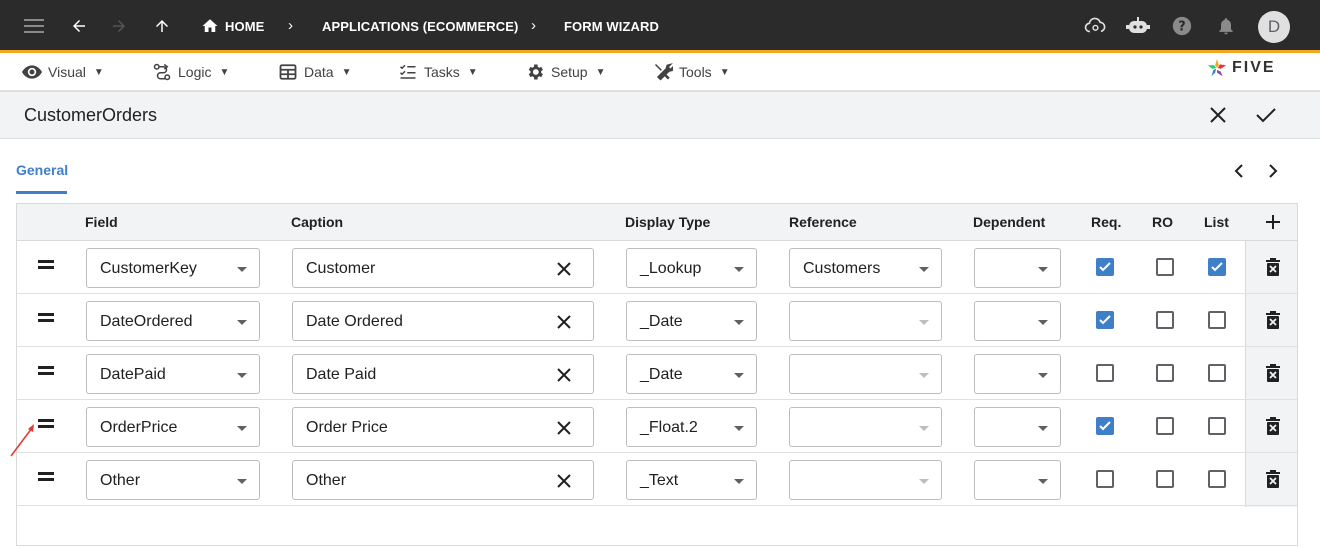  Describe the element at coordinates (162, 26) in the screenshot. I see `up-arrow-icon` at that location.